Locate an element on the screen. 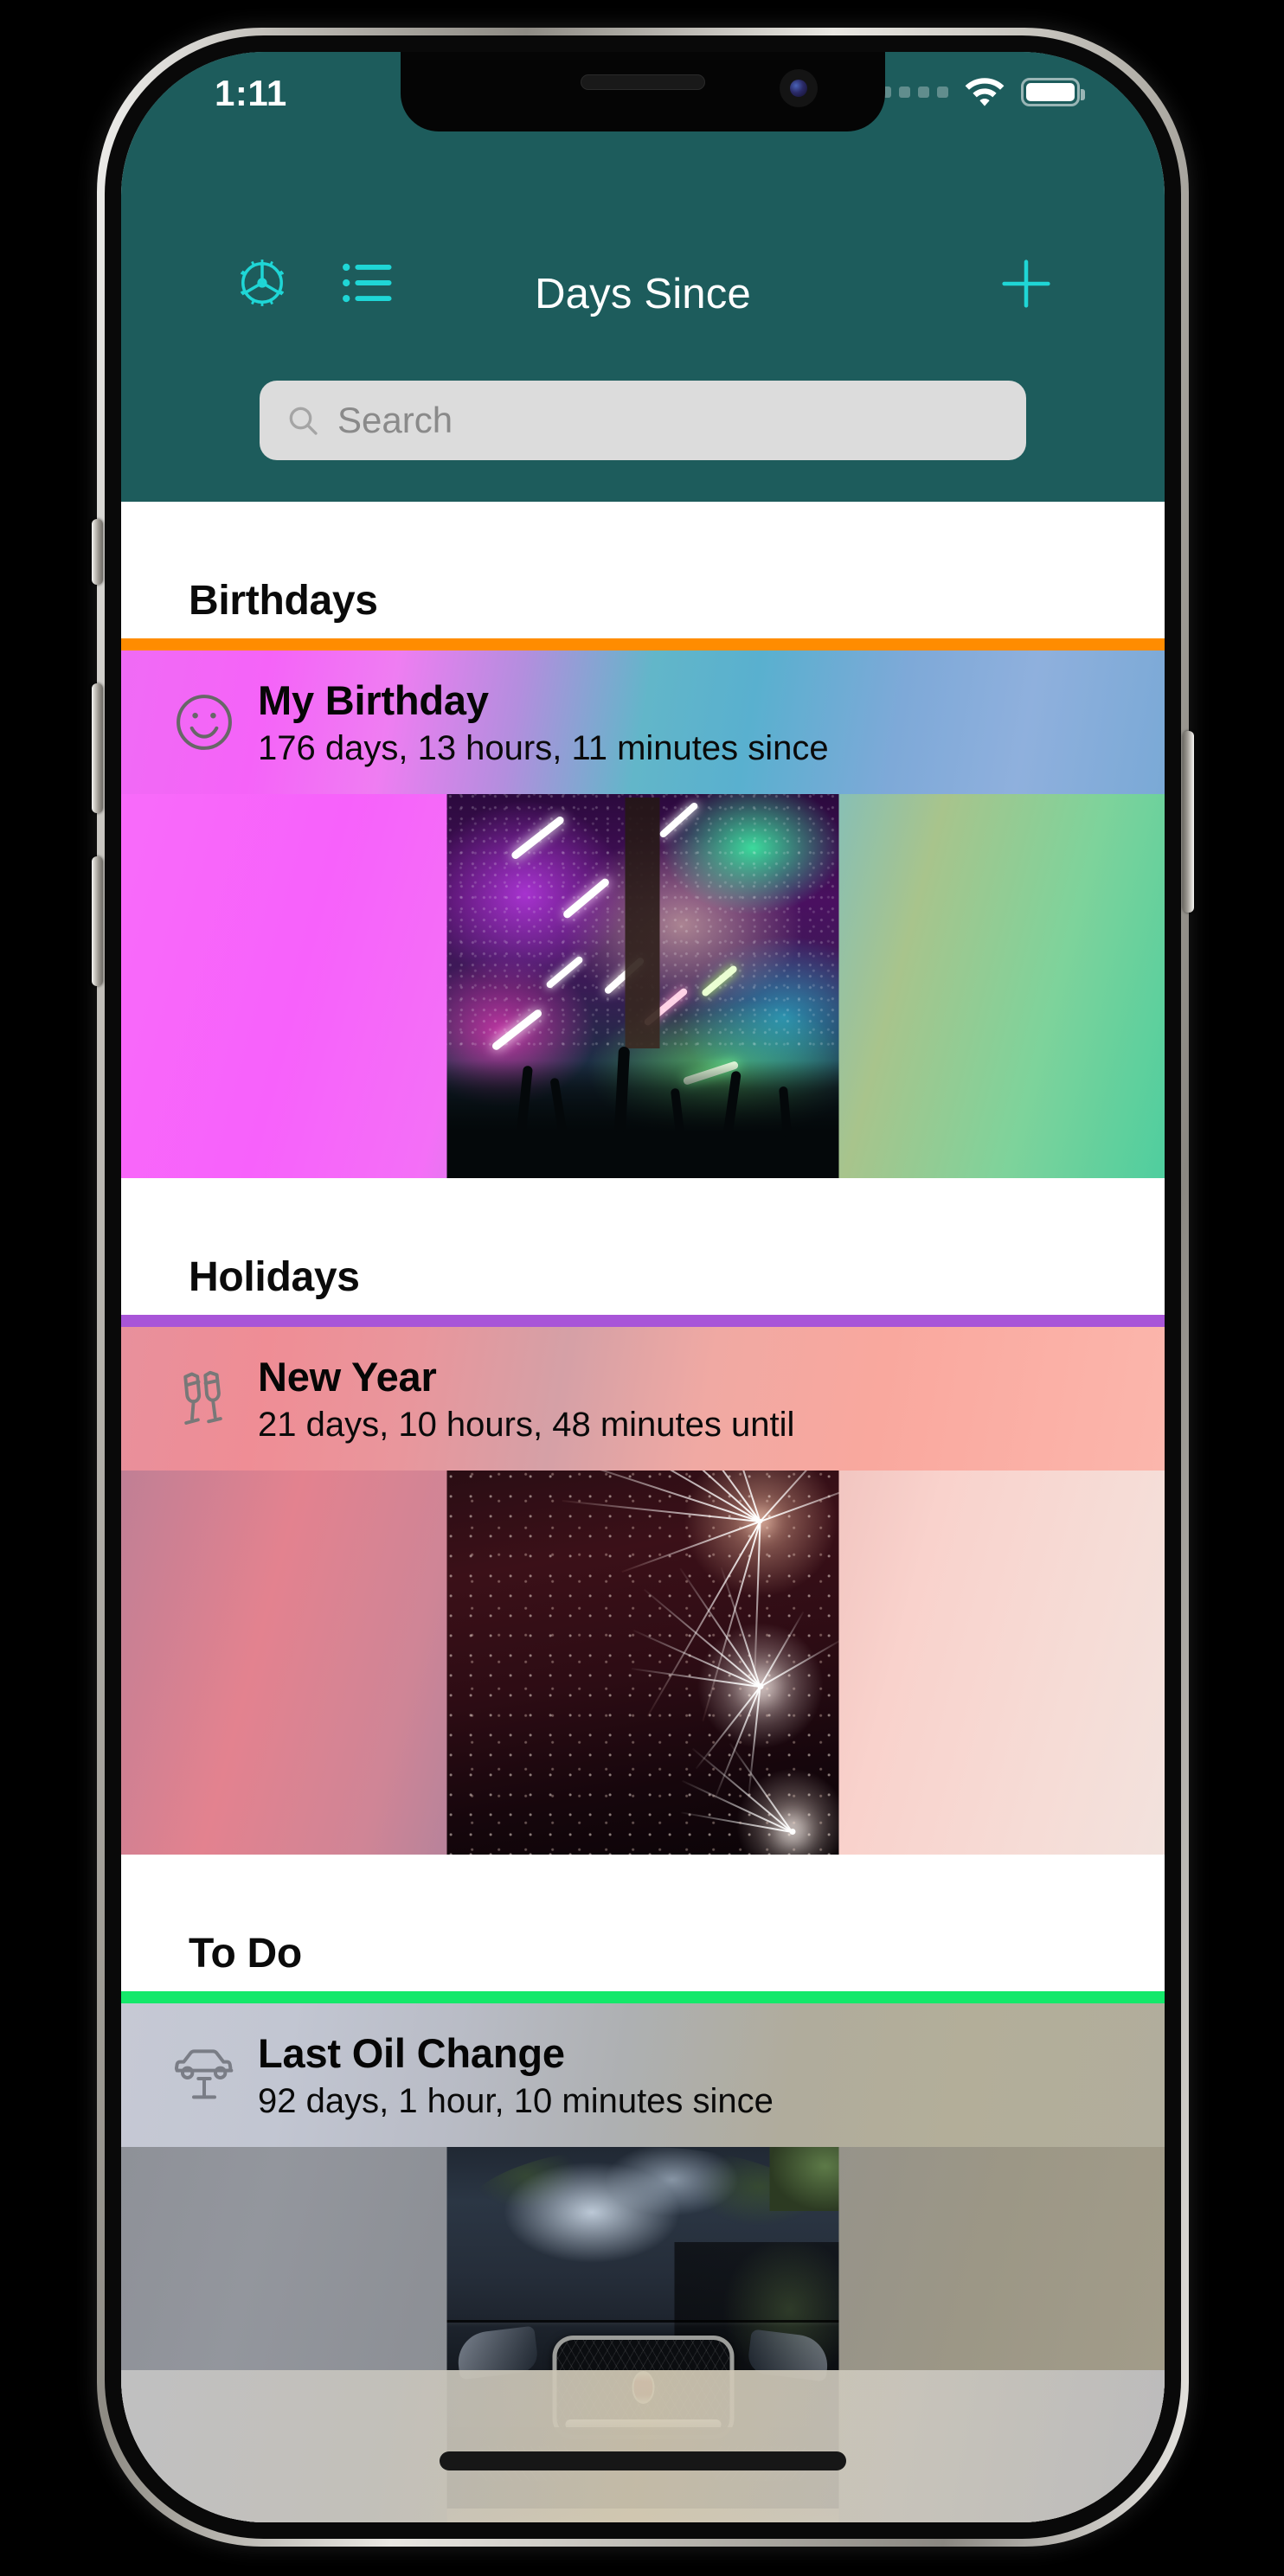 The width and height of the screenshot is (1284, 2576). car-on-lift-icon is located at coordinates (204, 2075).